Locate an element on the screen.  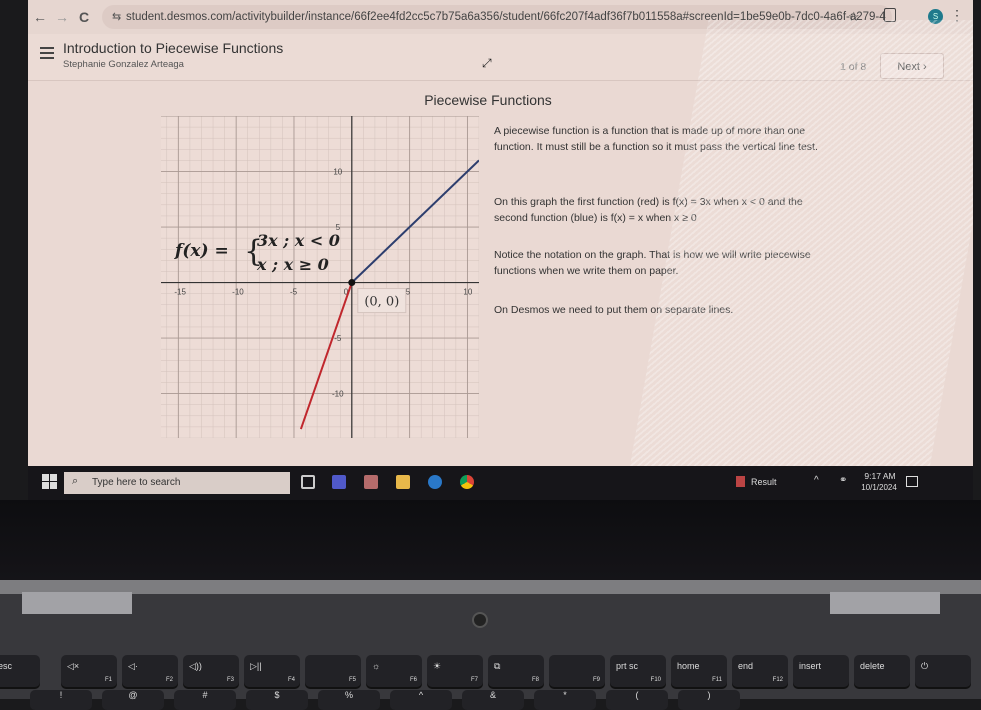
expand-icon: ⤢ is located at coordinates (487, 63).